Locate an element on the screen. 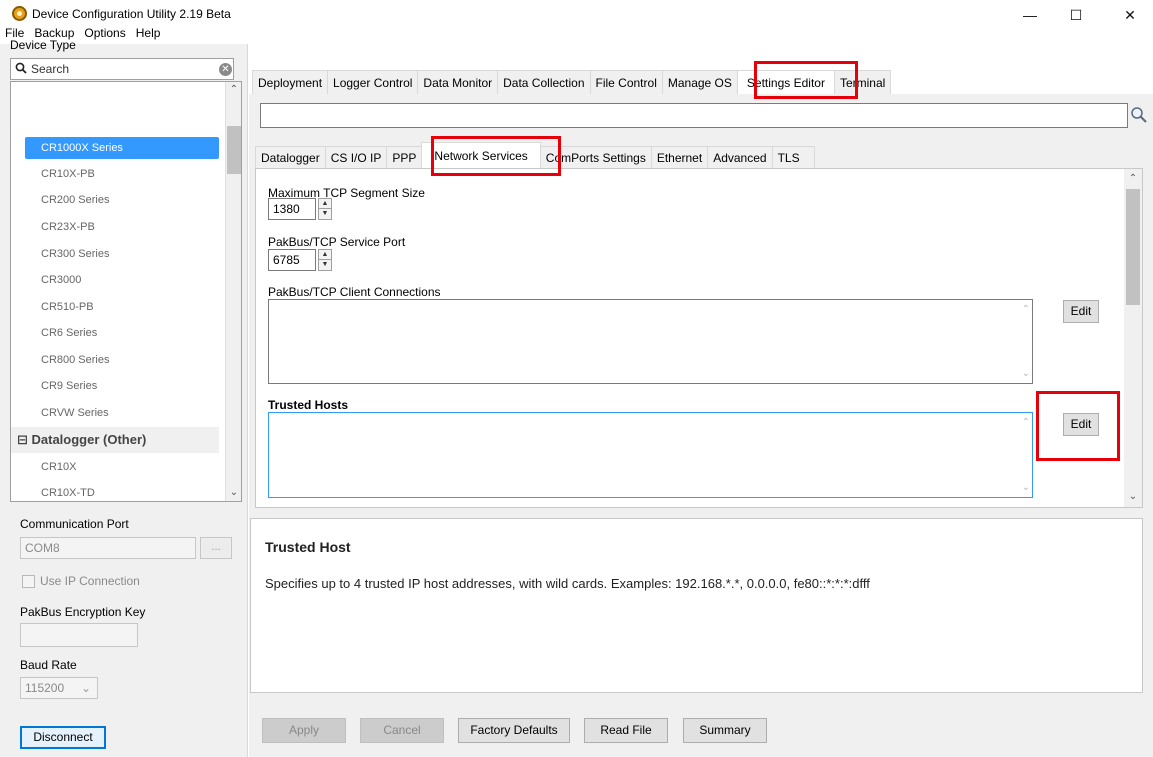 The width and height of the screenshot is (1153, 757). trusted-hosts-label: Trusted Hosts is located at coordinates (308, 405).